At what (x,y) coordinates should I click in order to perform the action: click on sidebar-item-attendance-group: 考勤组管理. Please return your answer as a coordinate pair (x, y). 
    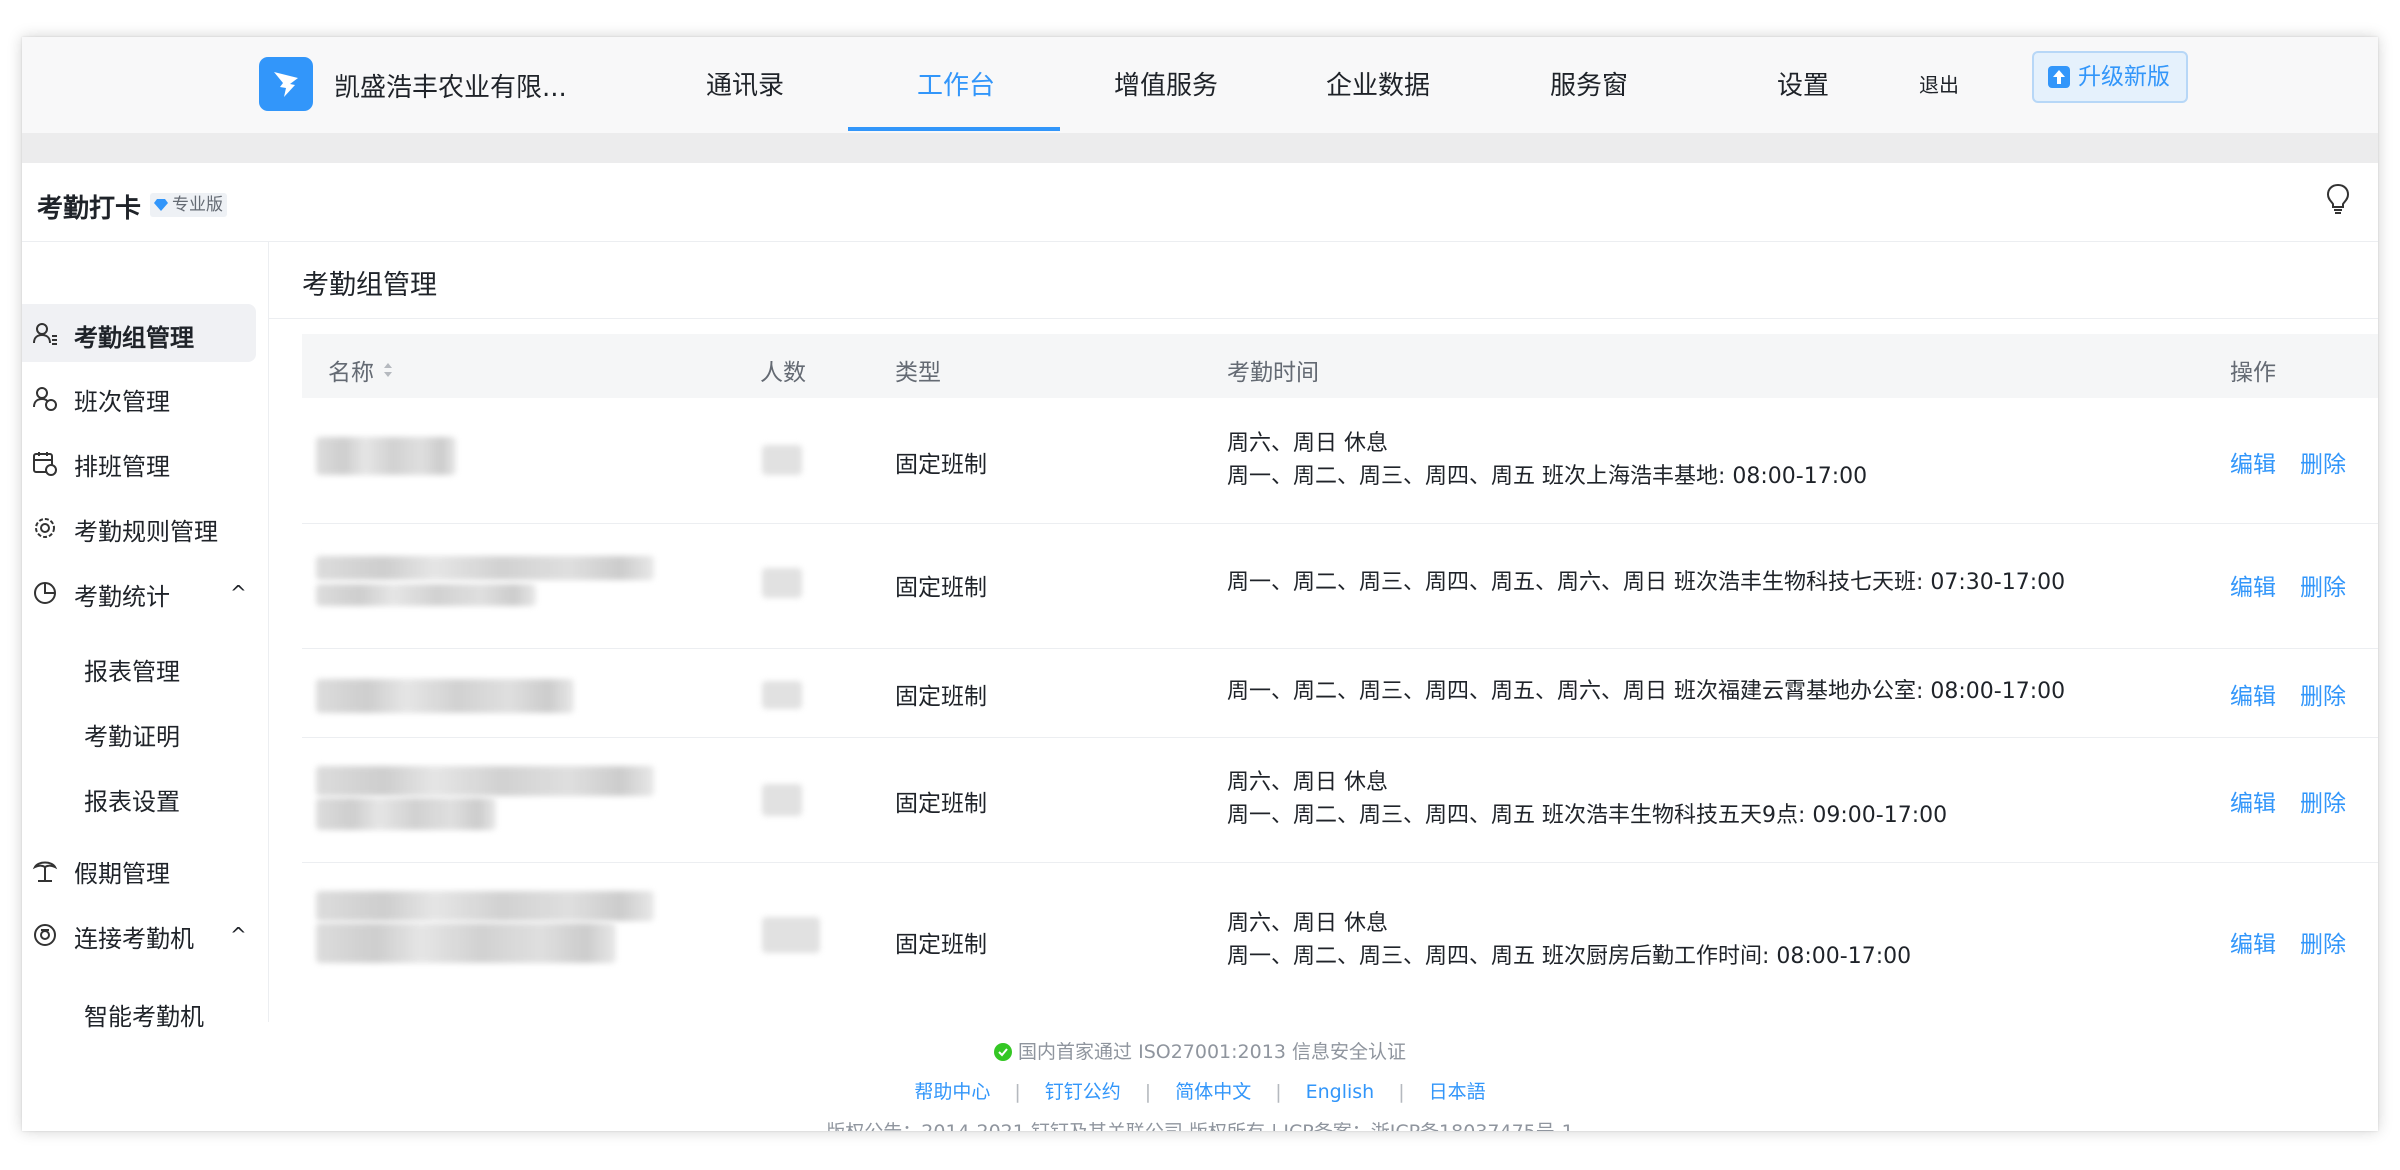
    Looking at the image, I should click on (139, 333).